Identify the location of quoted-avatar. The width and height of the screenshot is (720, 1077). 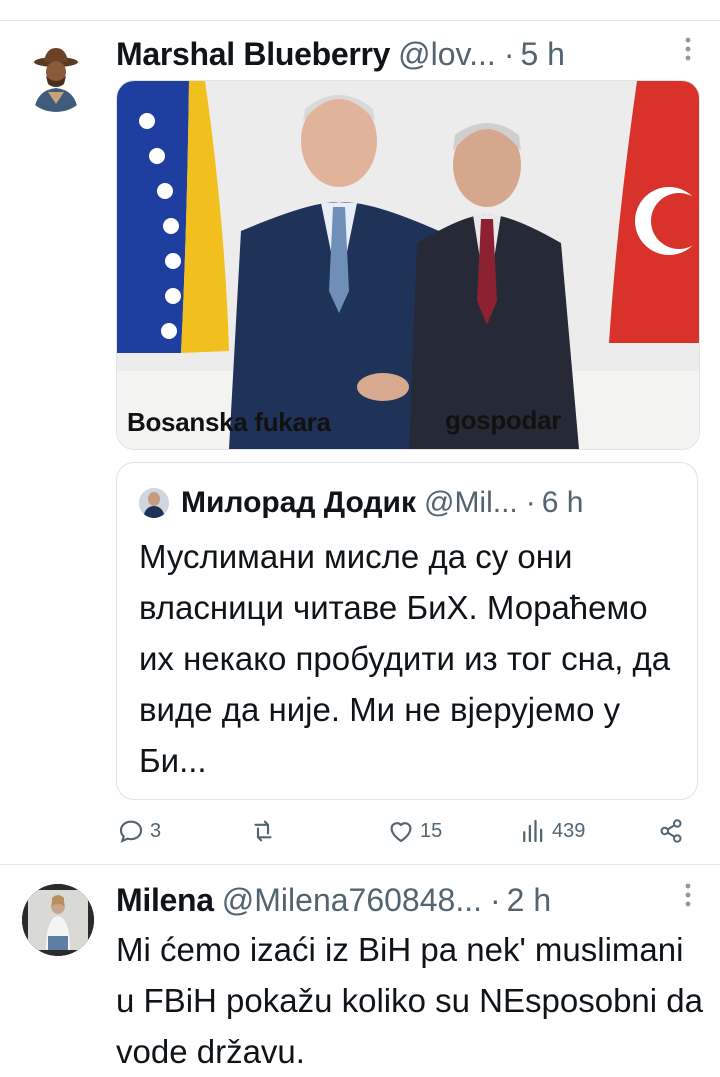
(154, 503).